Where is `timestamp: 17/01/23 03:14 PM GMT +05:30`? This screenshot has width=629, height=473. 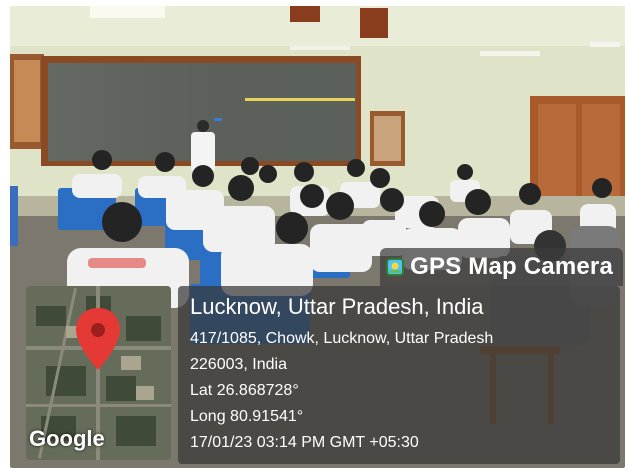 timestamp: 17/01/23 03:14 PM GMT +05:30 is located at coordinates (304, 442).